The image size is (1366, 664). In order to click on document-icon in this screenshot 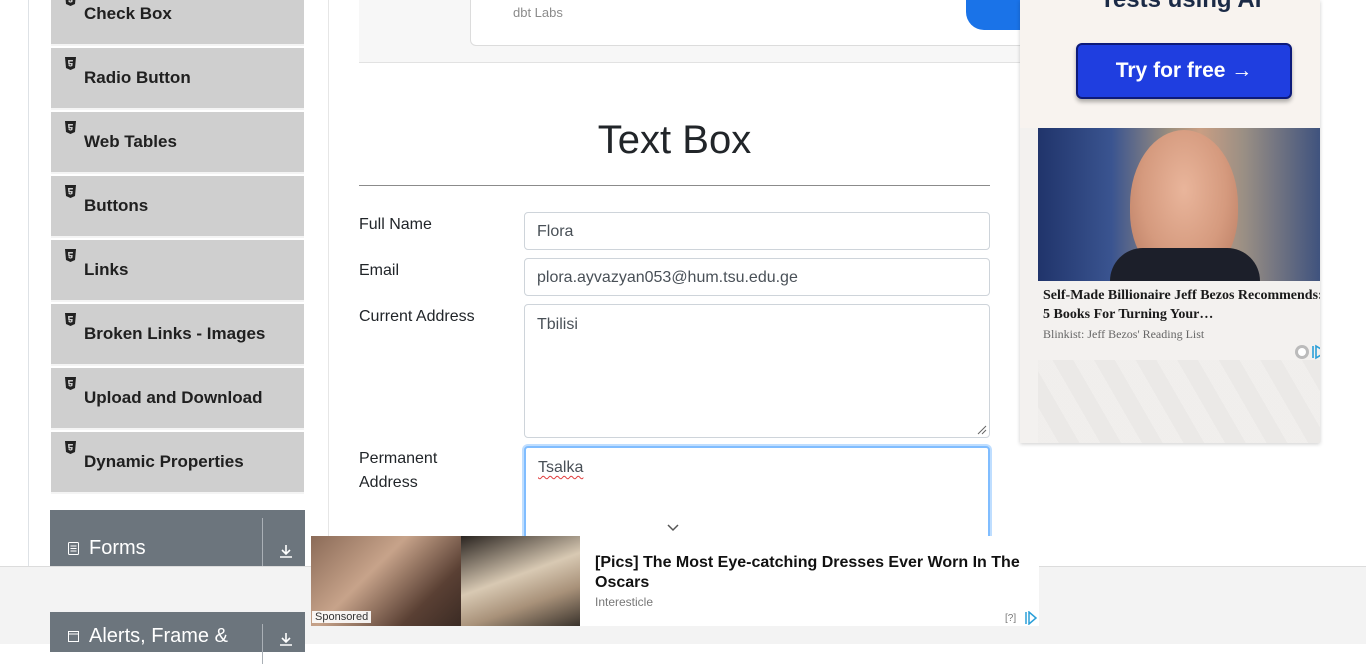, I will do `click(73, 548)`.